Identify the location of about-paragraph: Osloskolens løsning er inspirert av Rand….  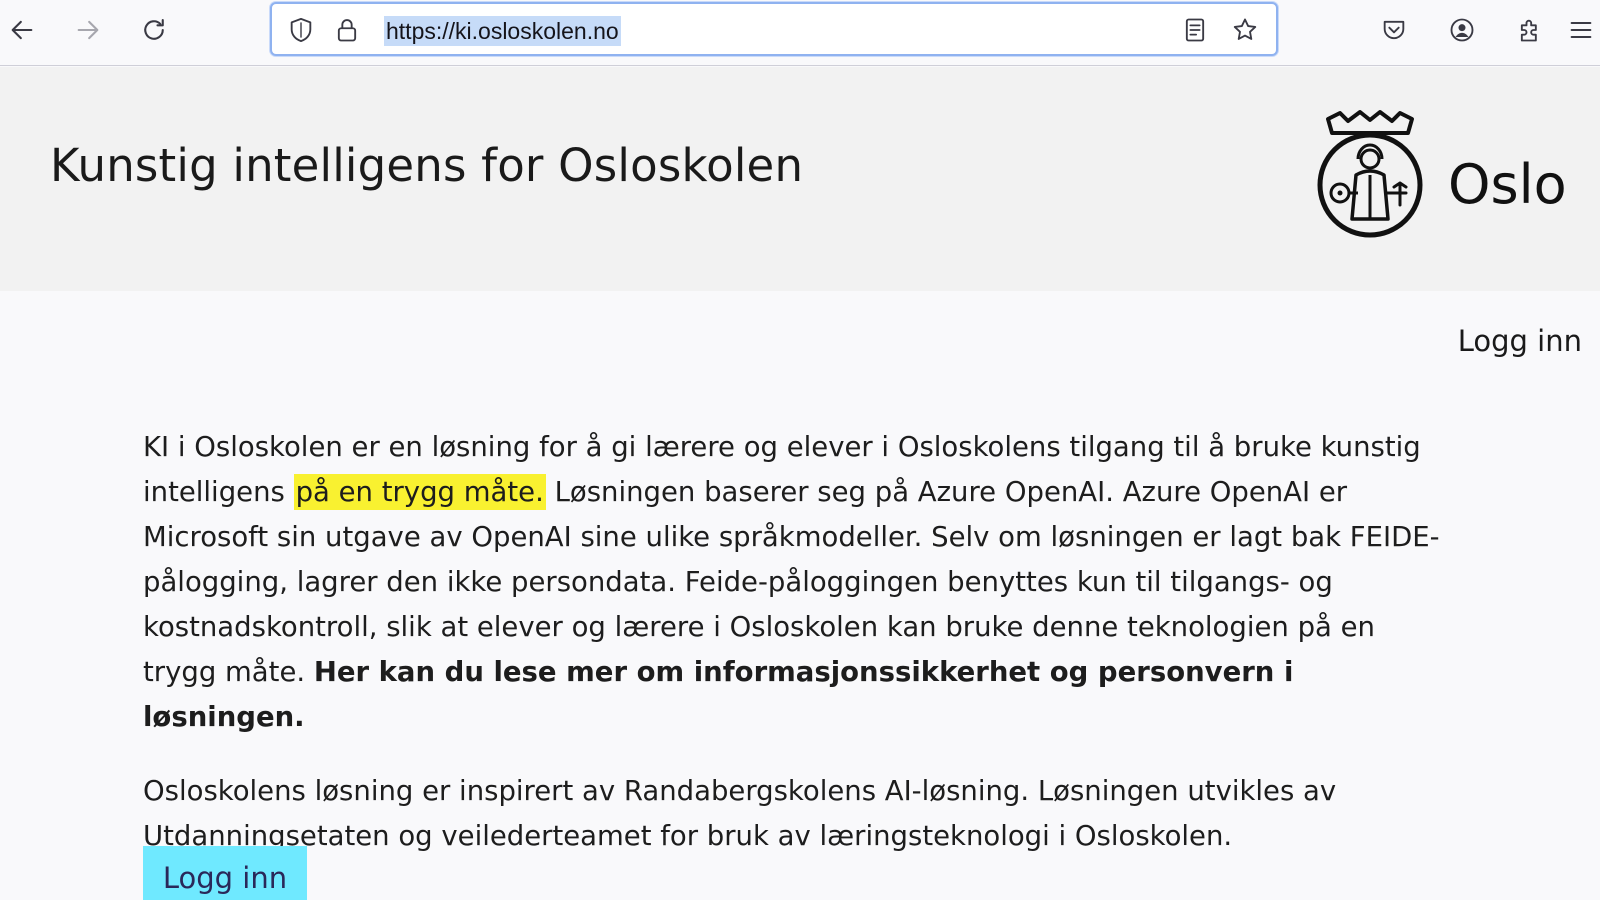
(740, 813).